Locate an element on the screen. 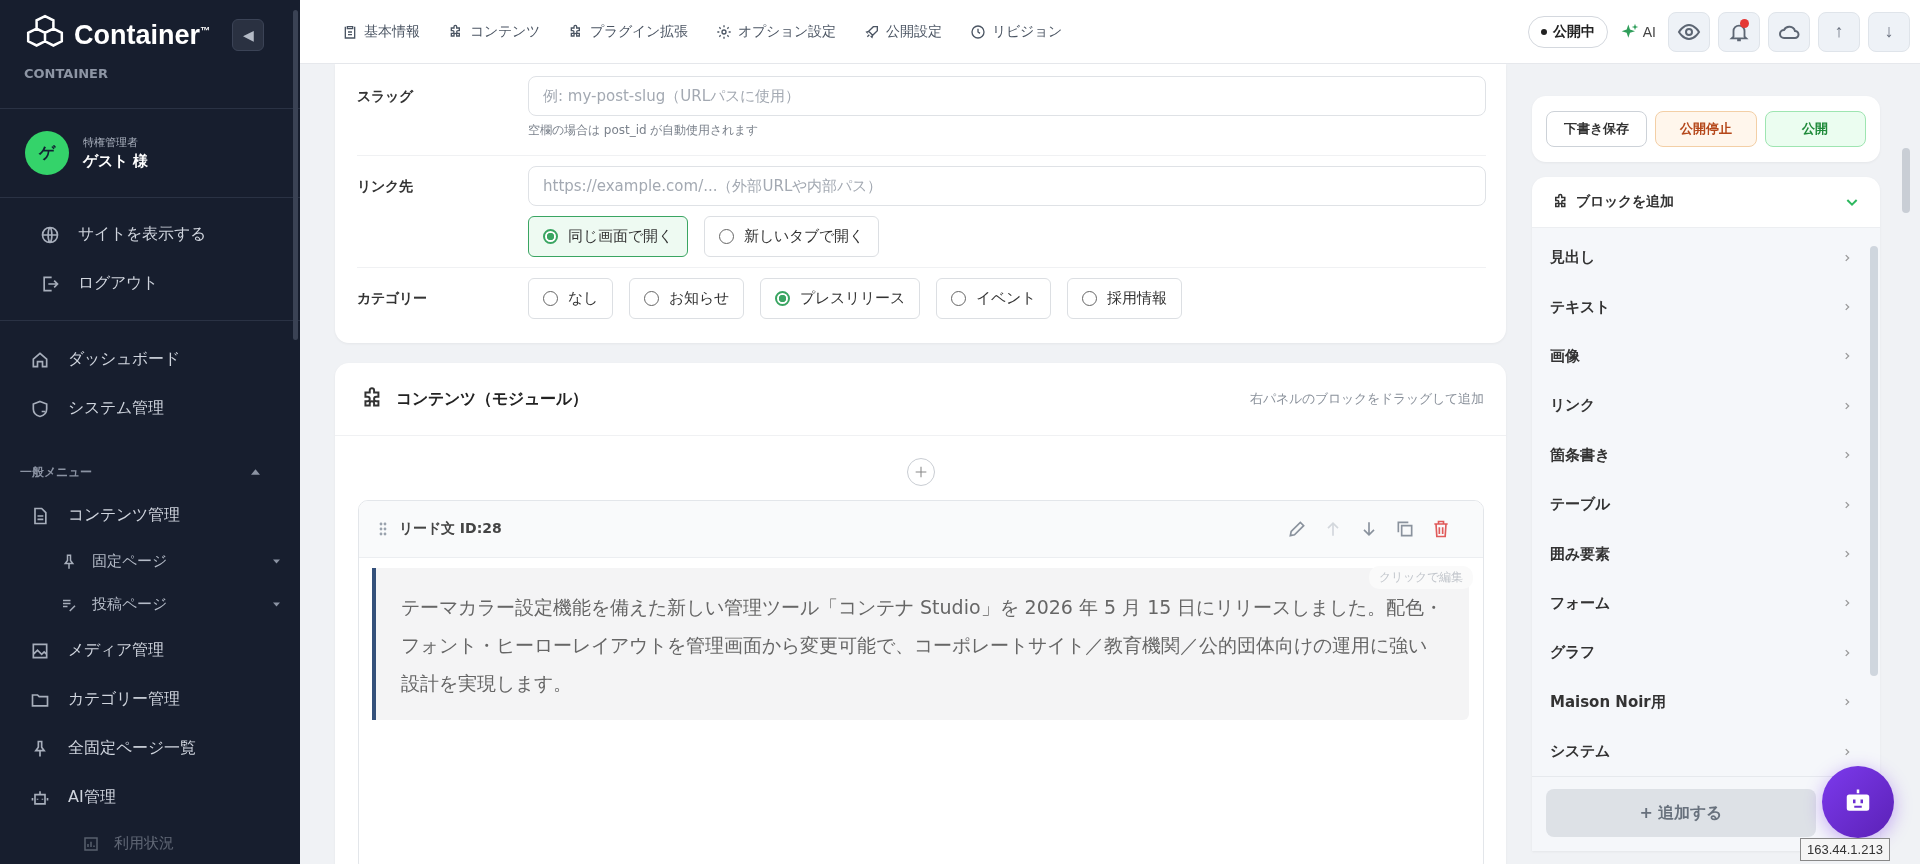 The width and height of the screenshot is (1920, 864). site-subtitle: CONTAINER is located at coordinates (66, 73).